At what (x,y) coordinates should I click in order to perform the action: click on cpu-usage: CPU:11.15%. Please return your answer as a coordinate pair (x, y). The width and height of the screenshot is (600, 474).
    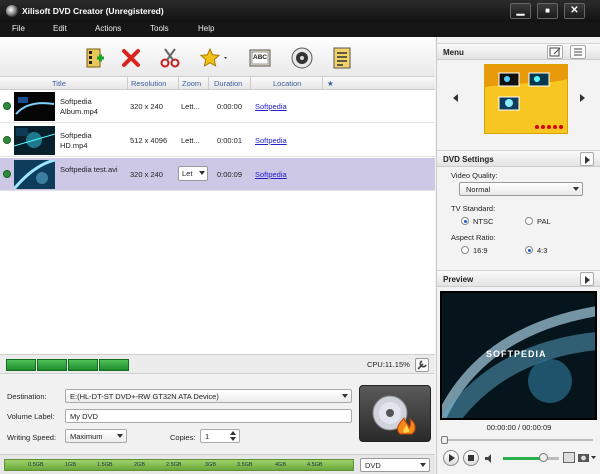
    Looking at the image, I should click on (388, 364).